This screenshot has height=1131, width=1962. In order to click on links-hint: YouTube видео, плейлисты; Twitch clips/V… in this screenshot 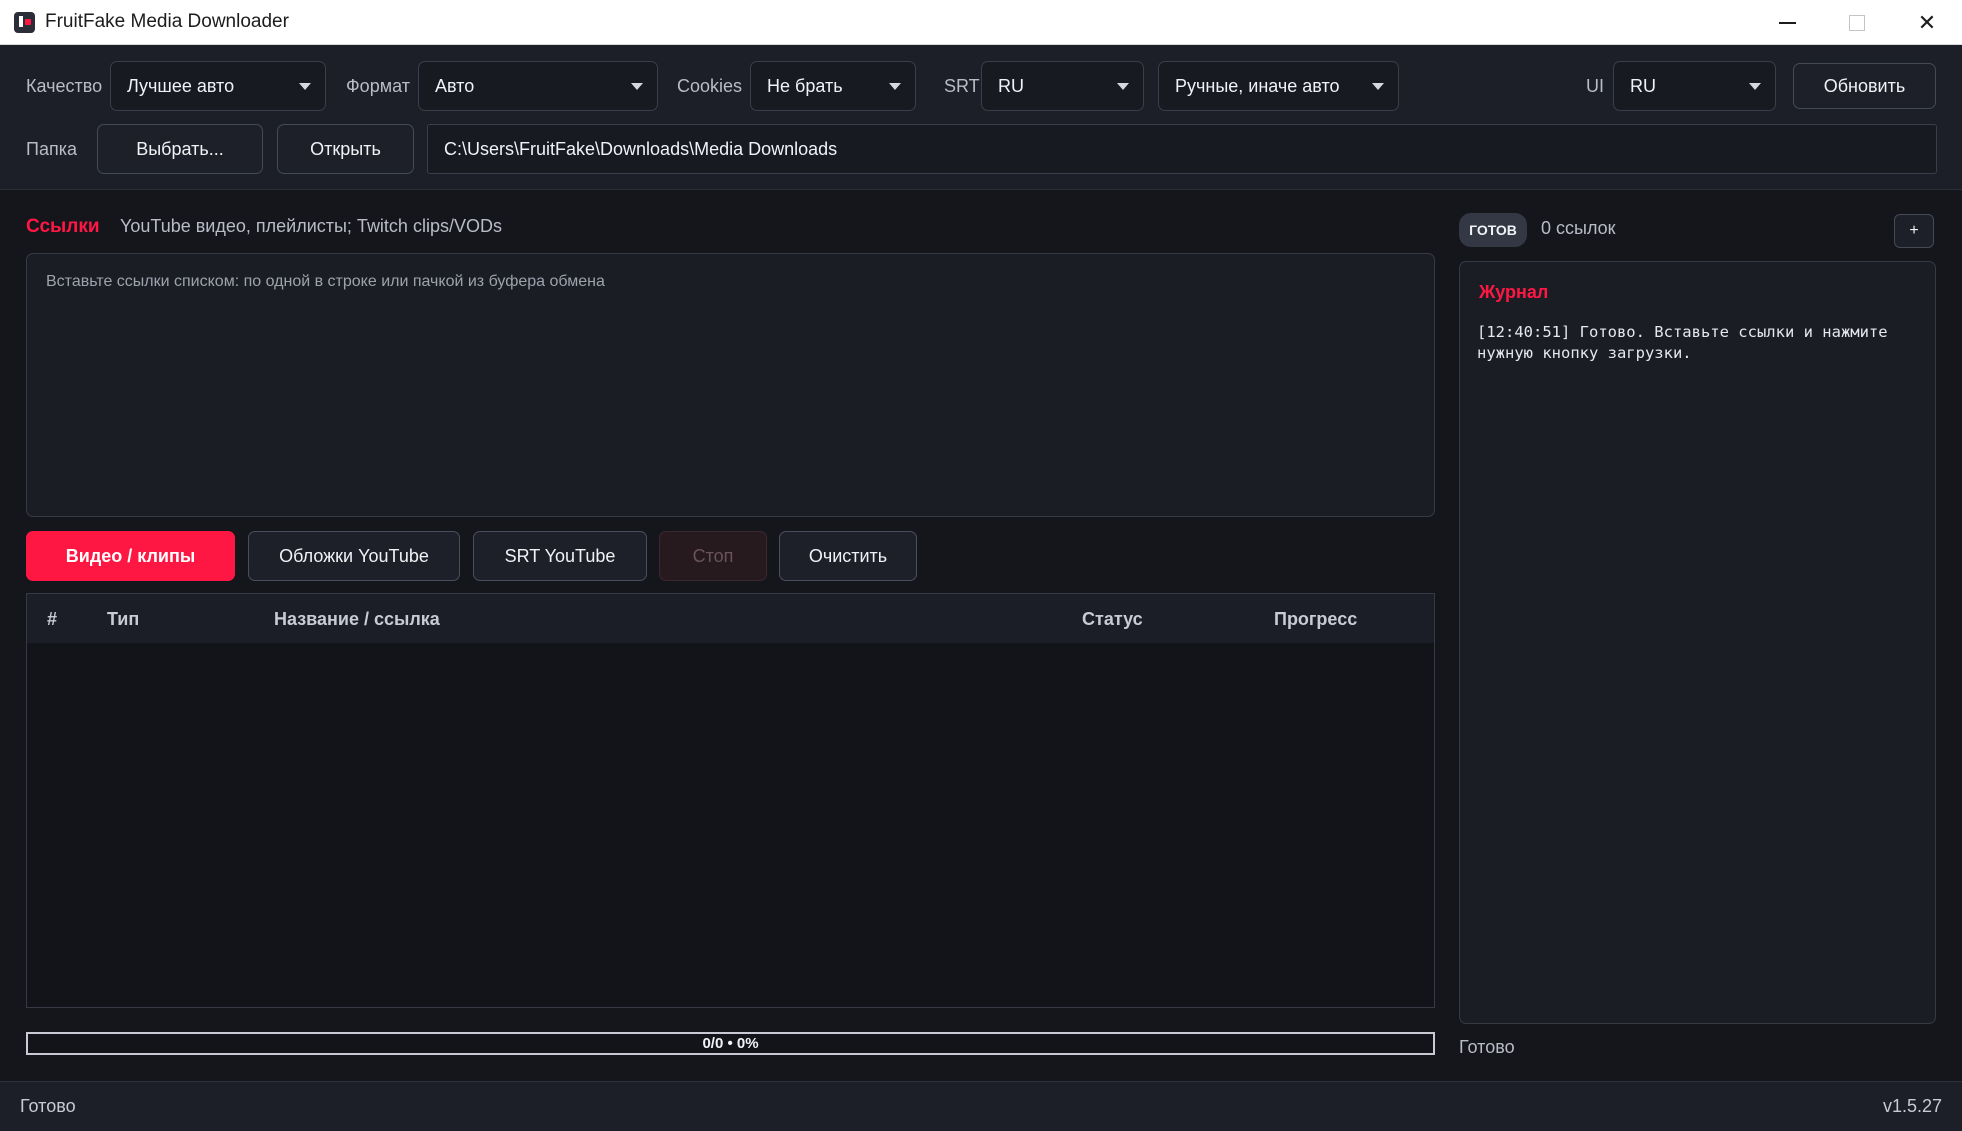, I will do `click(311, 226)`.